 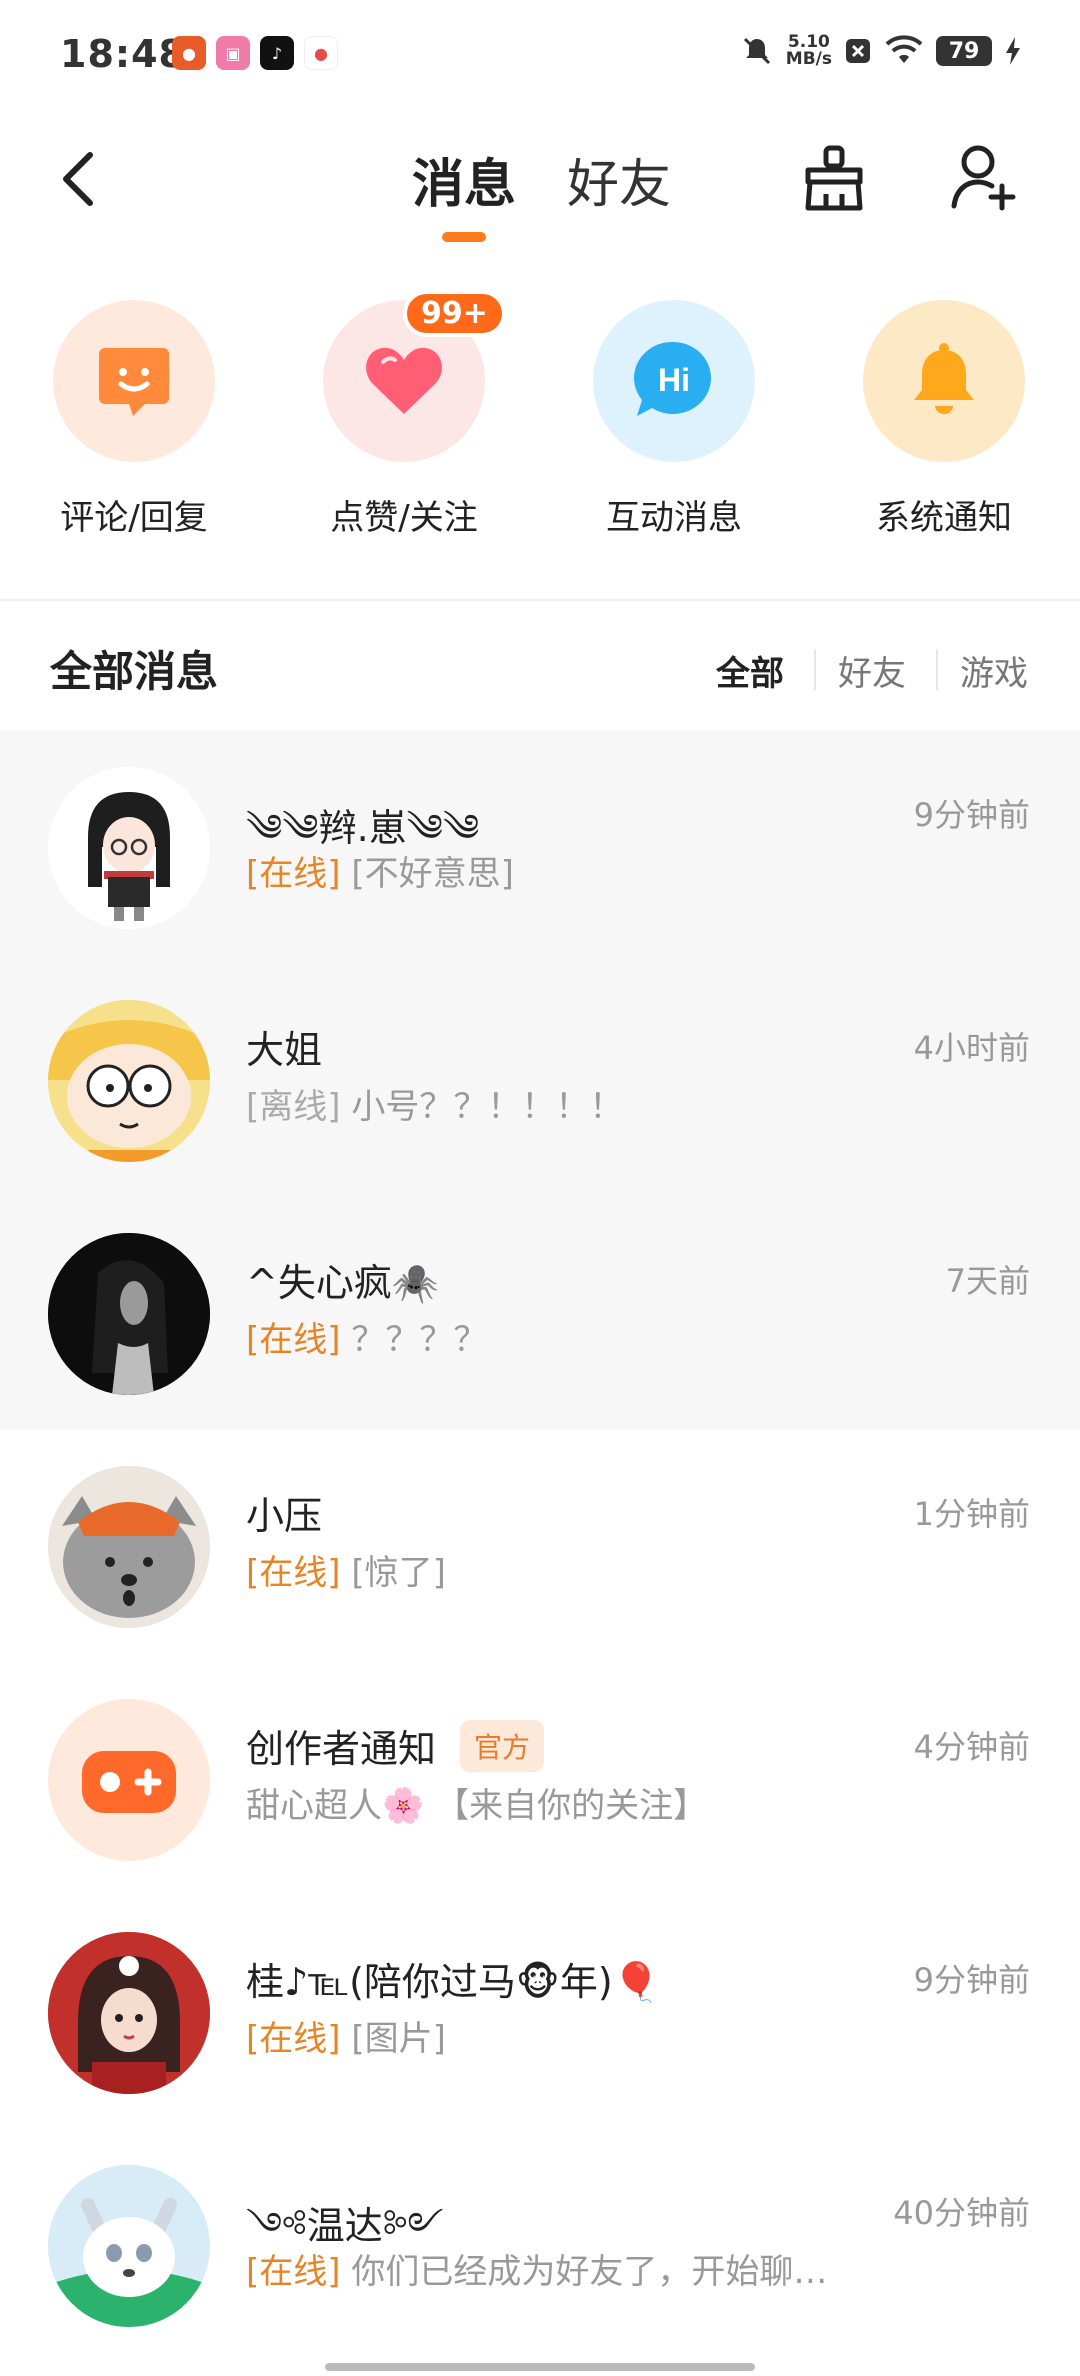 I want to click on top-nav: 消息 好友, so click(x=540, y=185).